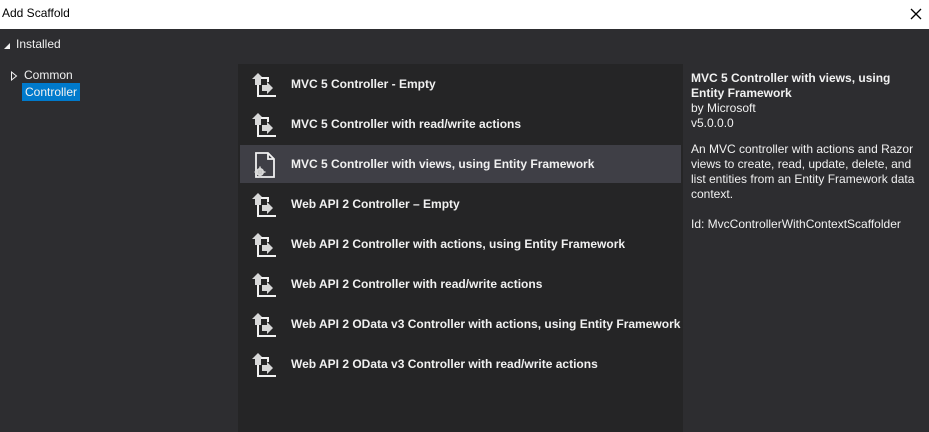 The width and height of the screenshot is (929, 432). Describe the element at coordinates (460, 84) in the screenshot. I see `list-item: MVC 5 Controller - Empty` at that location.